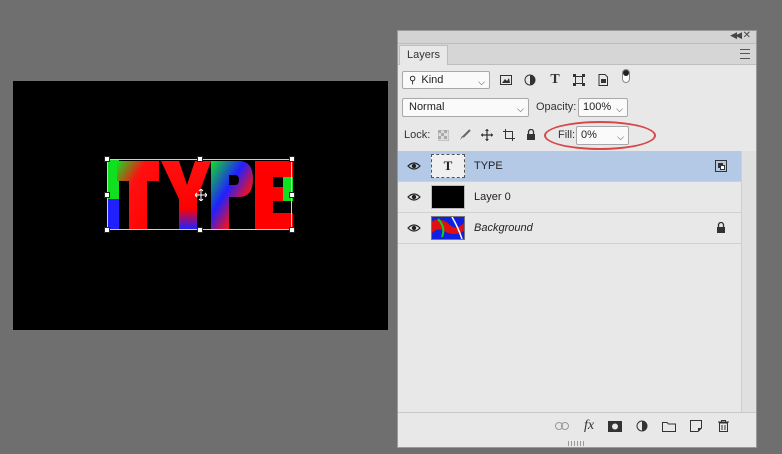  I want to click on delete-layer-icon, so click(723, 426).